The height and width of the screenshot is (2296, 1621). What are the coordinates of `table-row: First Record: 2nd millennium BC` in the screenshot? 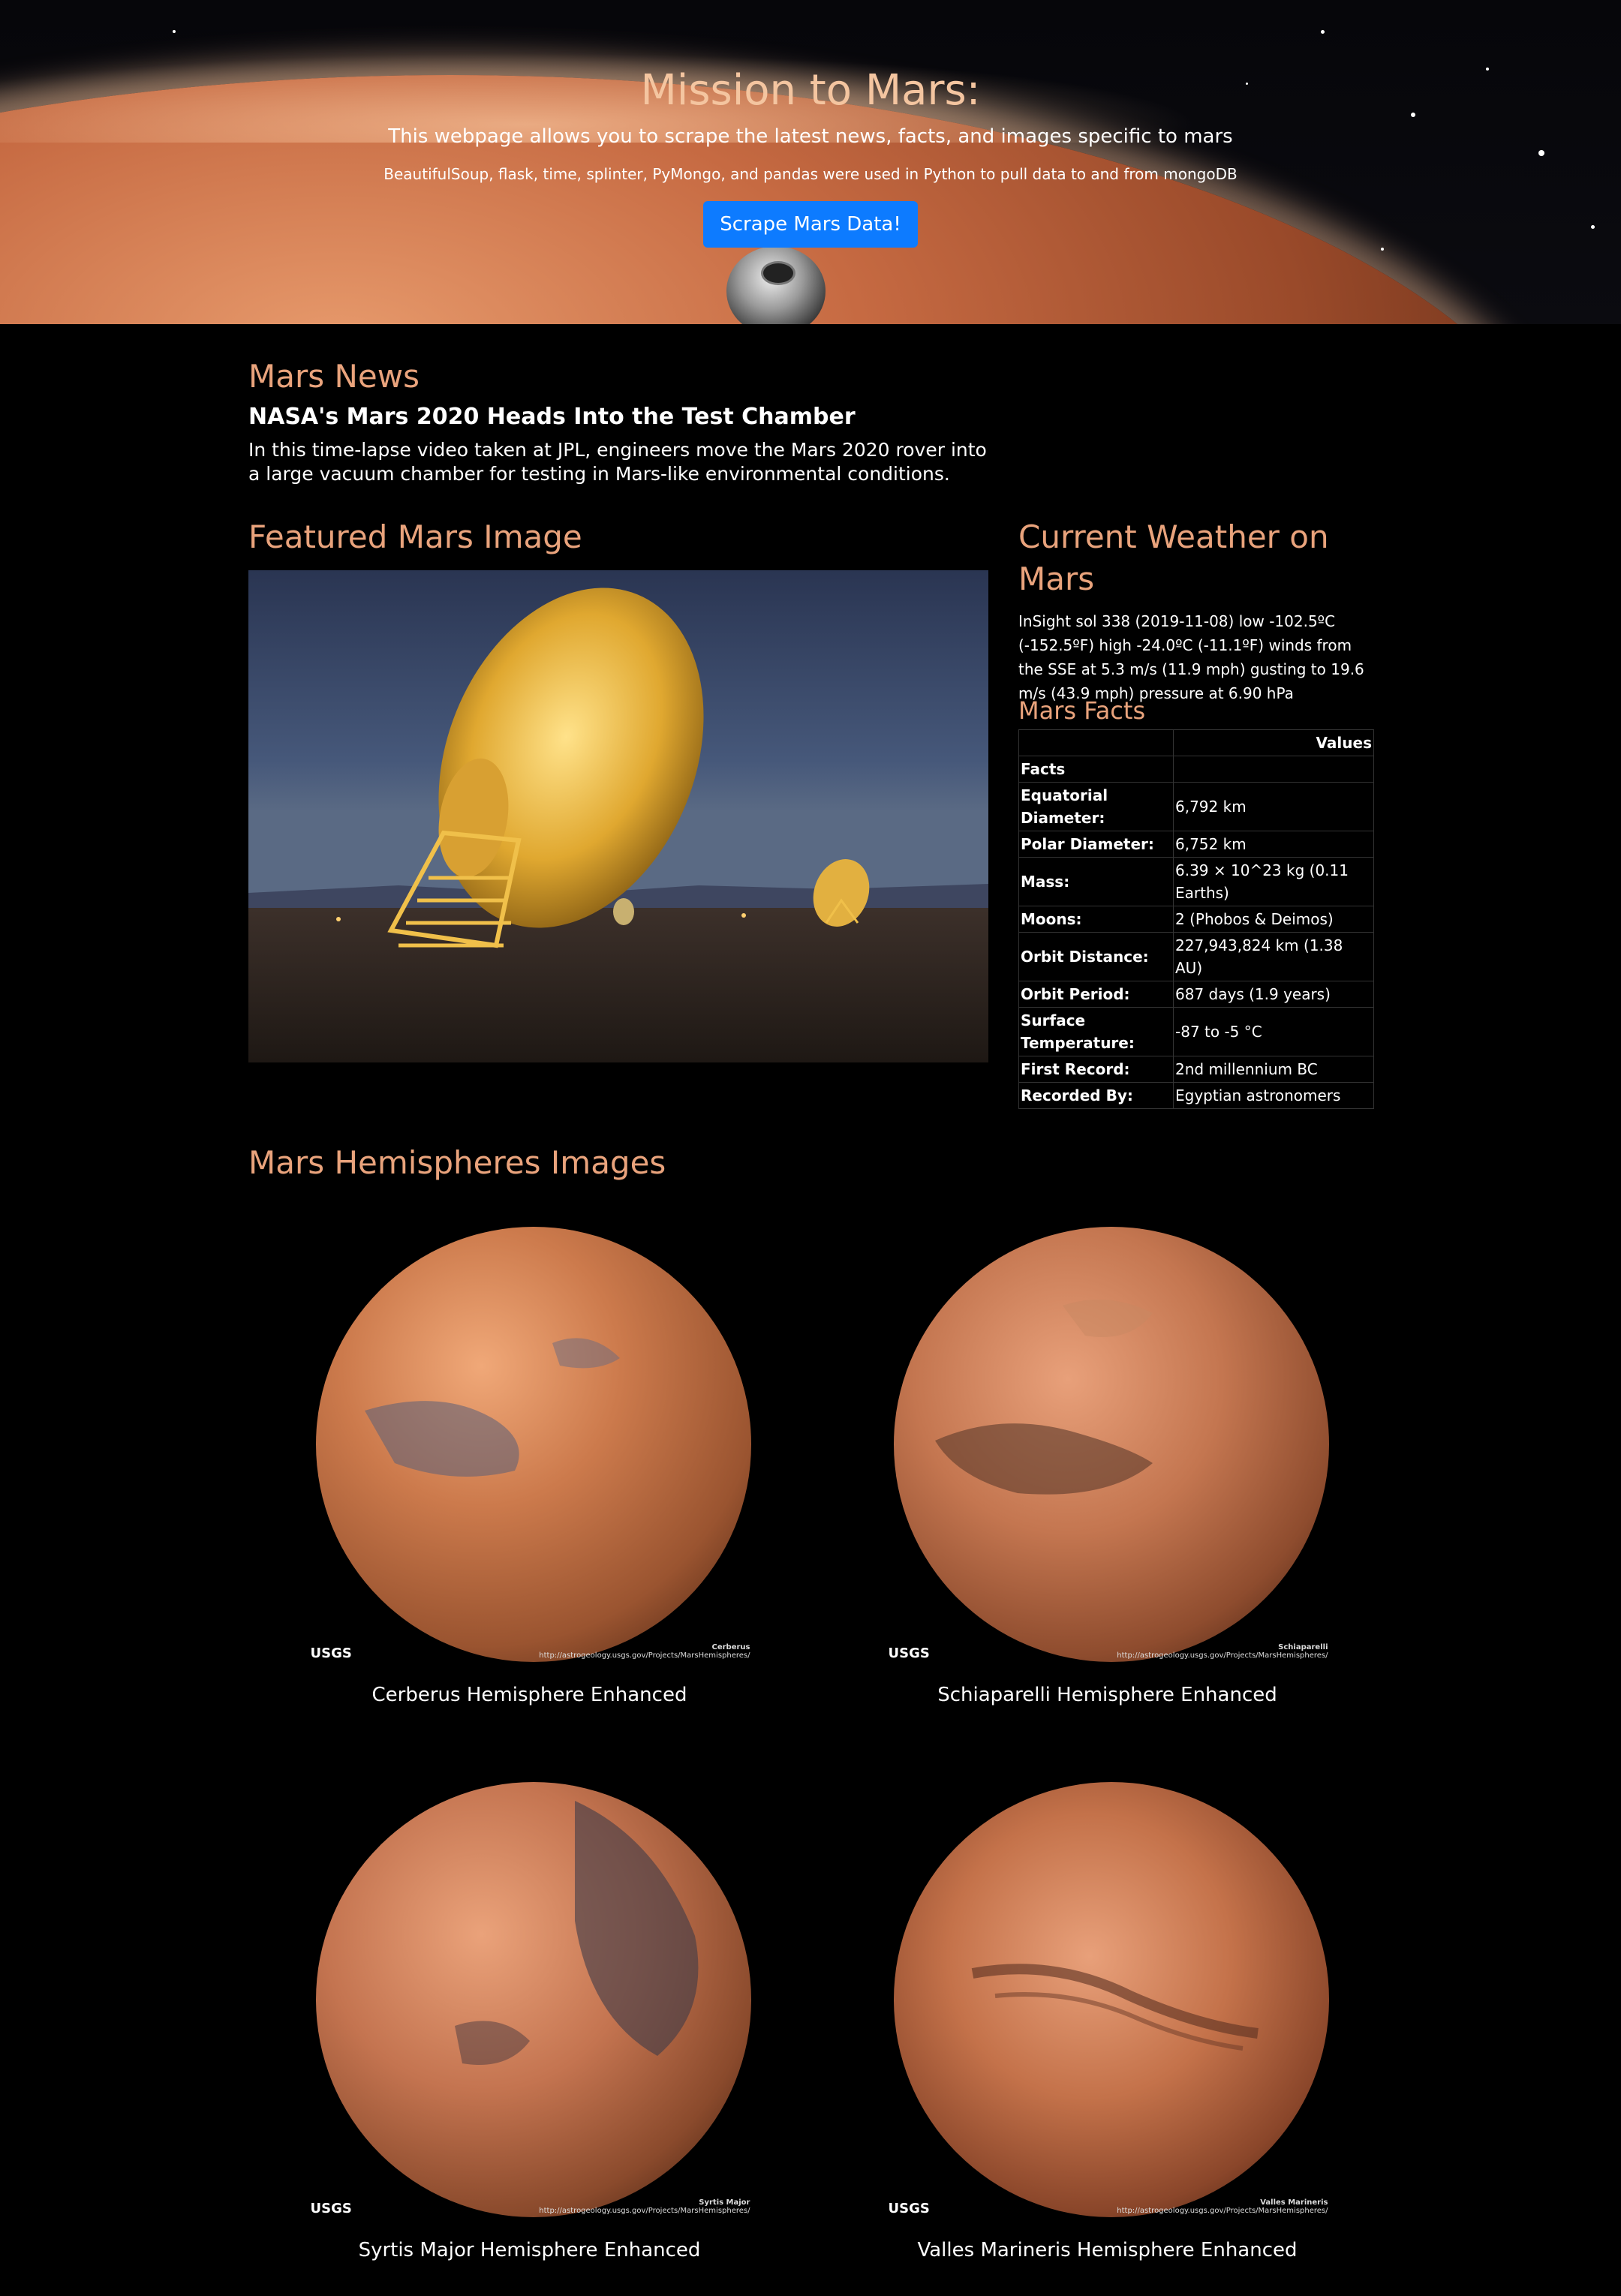 It's located at (1196, 1069).